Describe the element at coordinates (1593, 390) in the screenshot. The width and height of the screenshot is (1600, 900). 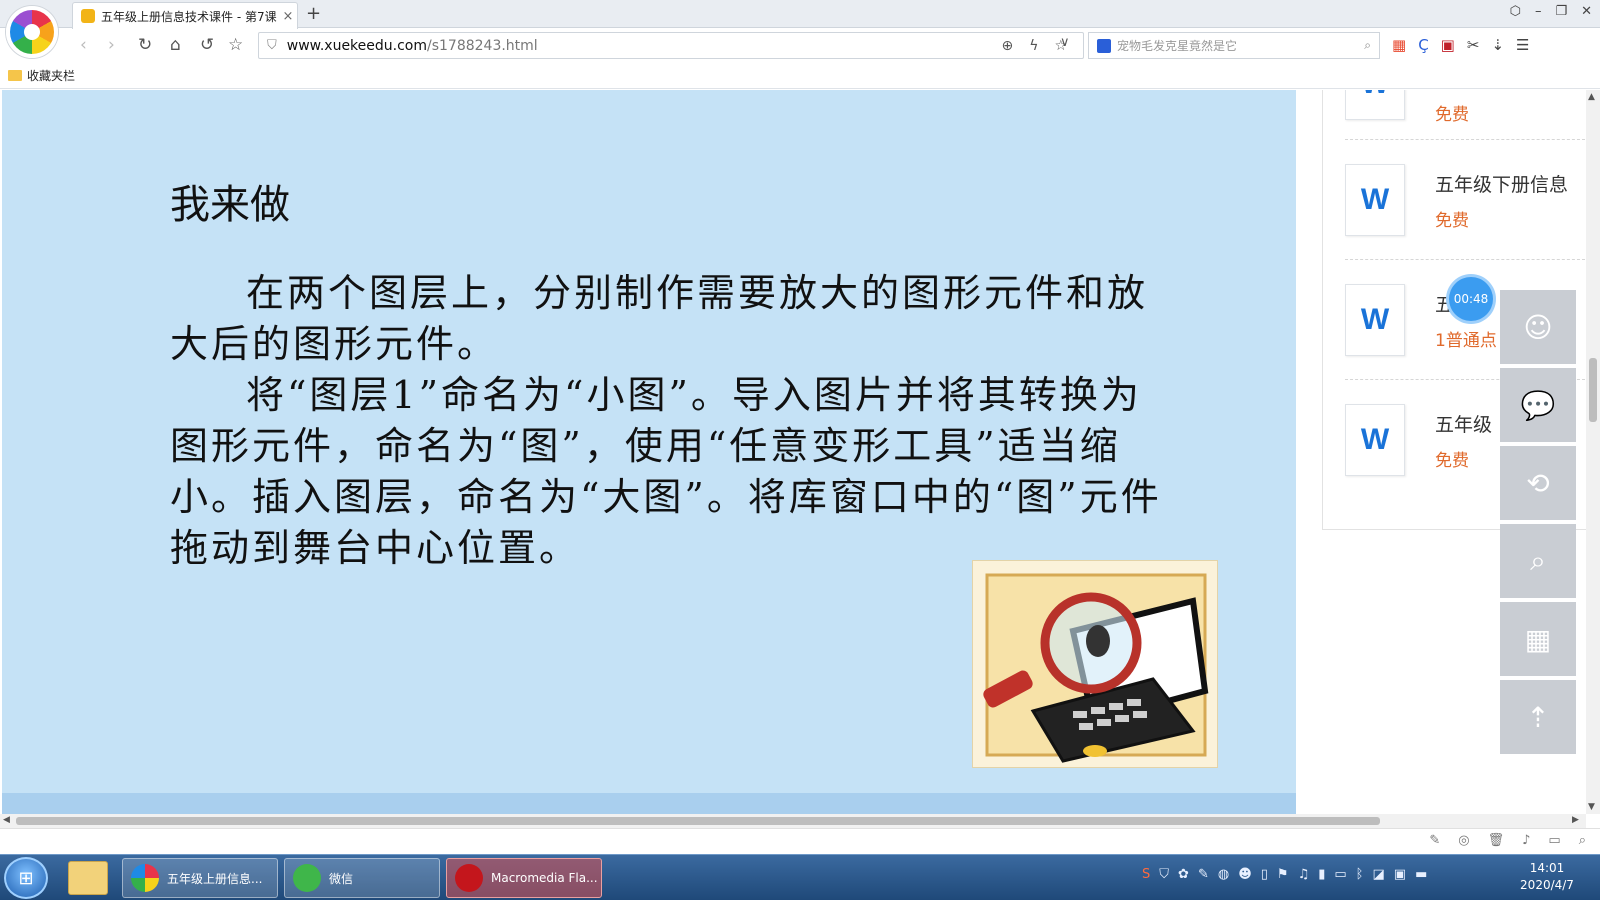
I see `vertical-scroll-thumb` at that location.